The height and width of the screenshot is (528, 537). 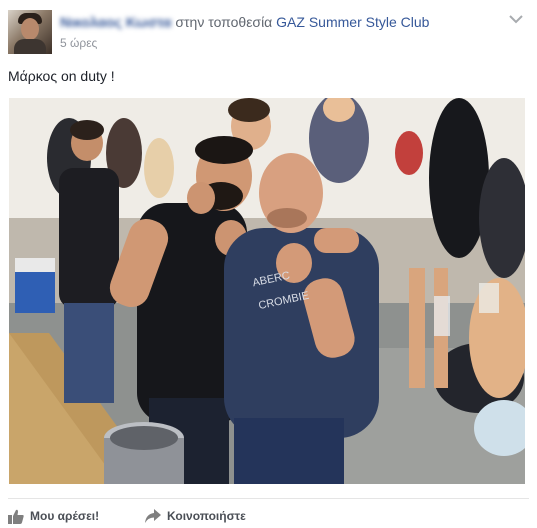 I want to click on author-avatar, so click(x=30, y=32).